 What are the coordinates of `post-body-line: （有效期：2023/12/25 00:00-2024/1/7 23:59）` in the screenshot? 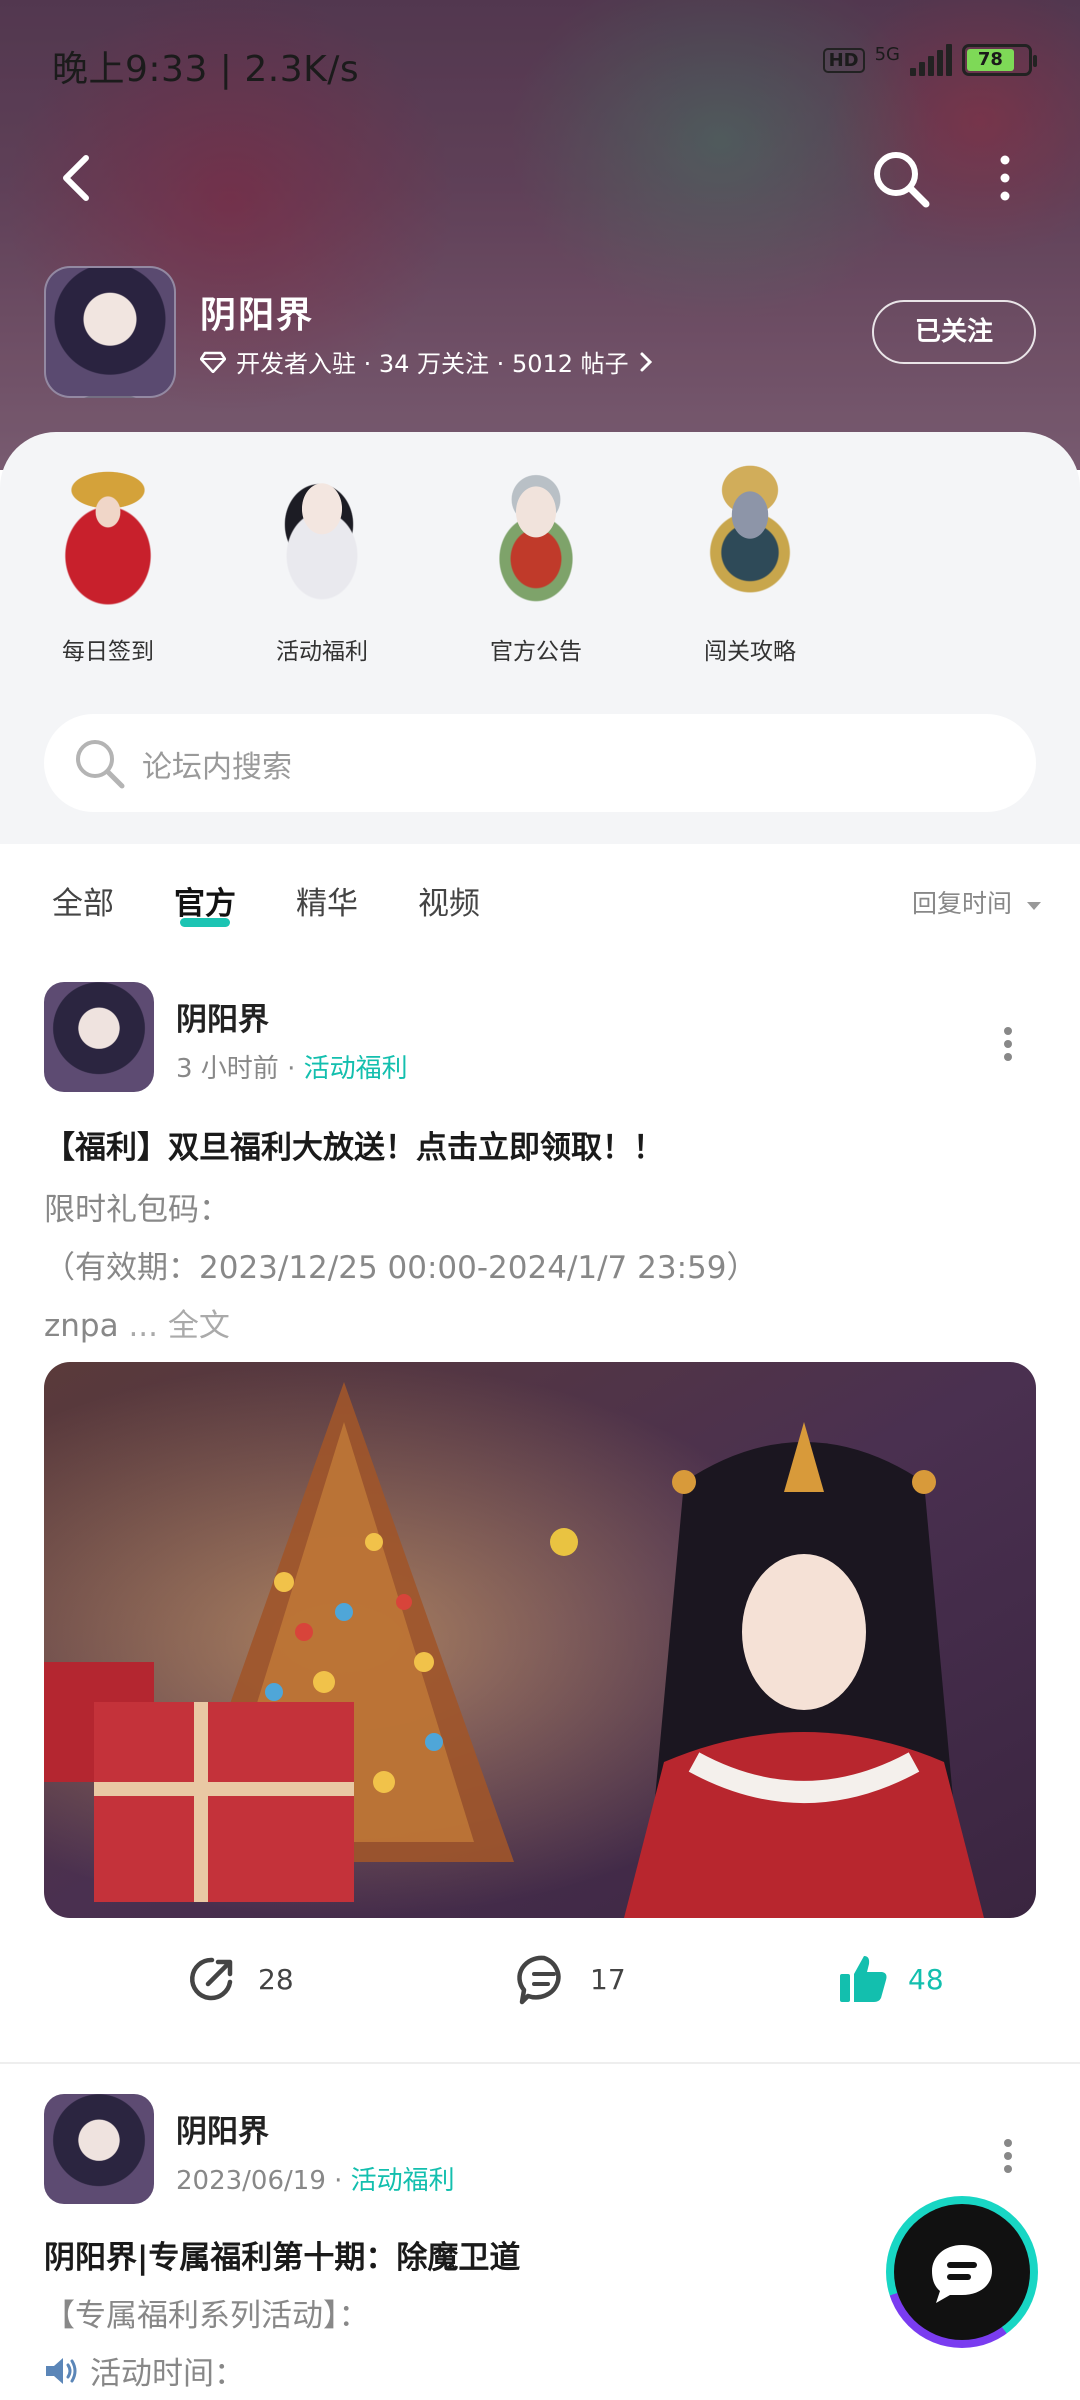 It's located at (401, 1268).